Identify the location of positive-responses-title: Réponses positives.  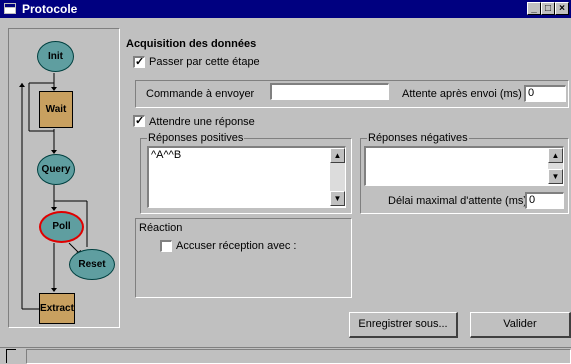
(196, 138).